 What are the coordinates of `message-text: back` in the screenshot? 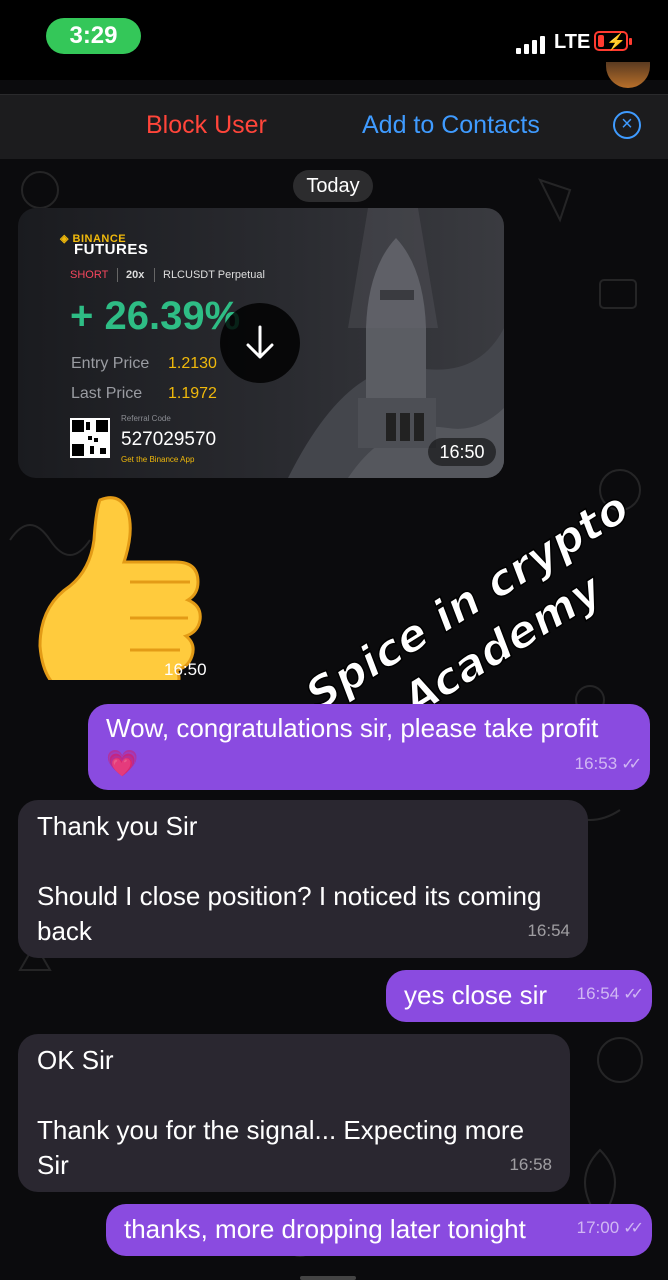 It's located at (64, 931).